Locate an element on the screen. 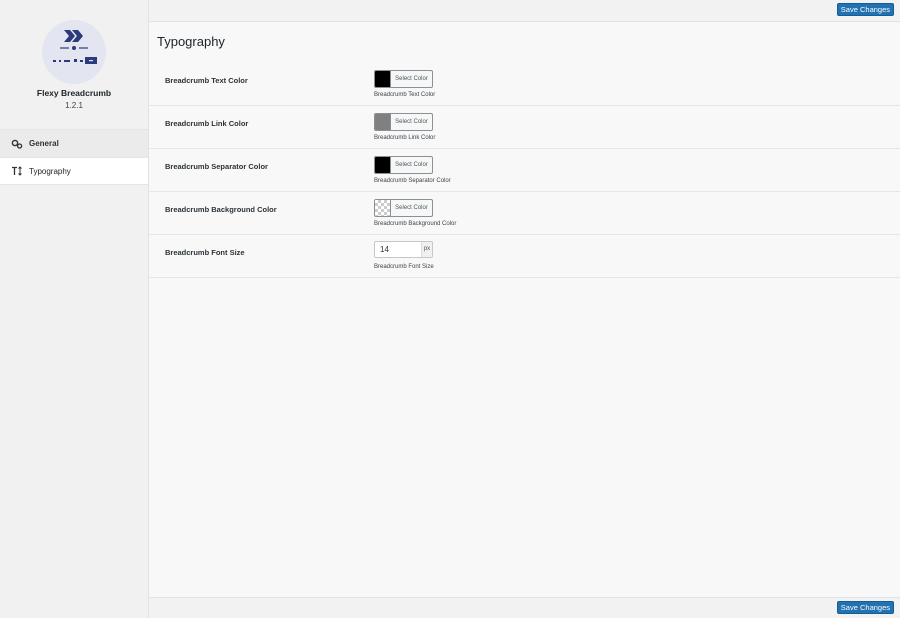 This screenshot has width=900, height=618. field-description: Breadcrumb Background Color is located at coordinates (415, 224).